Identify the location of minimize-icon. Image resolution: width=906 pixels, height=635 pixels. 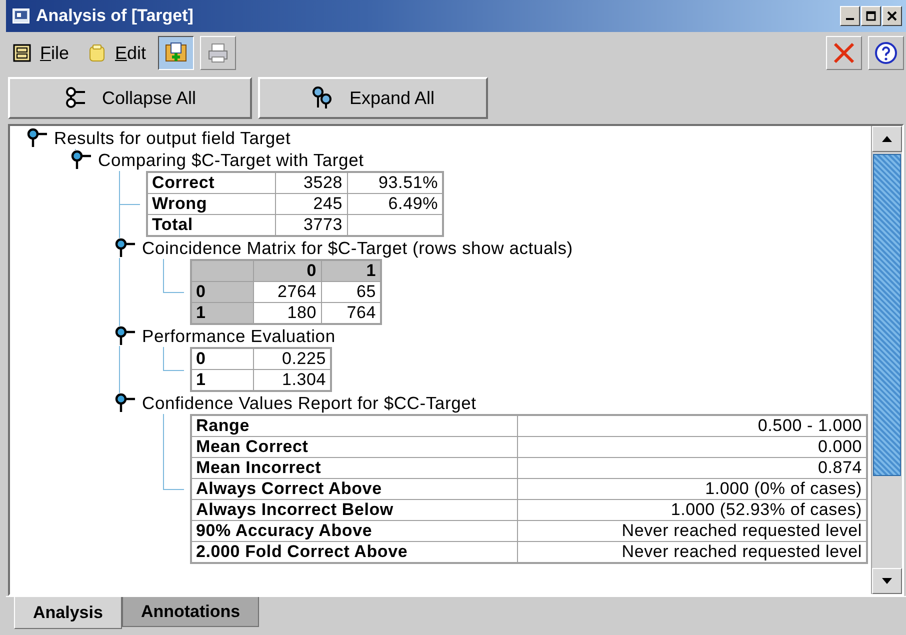
(850, 19).